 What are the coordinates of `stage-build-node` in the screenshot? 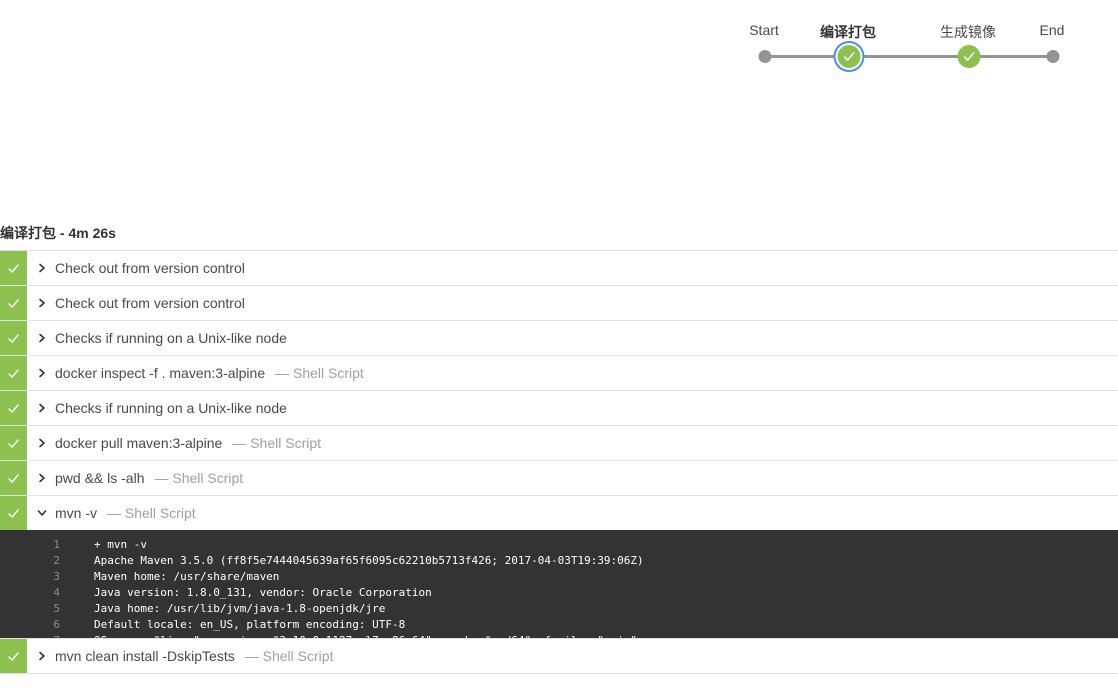 It's located at (849, 56).